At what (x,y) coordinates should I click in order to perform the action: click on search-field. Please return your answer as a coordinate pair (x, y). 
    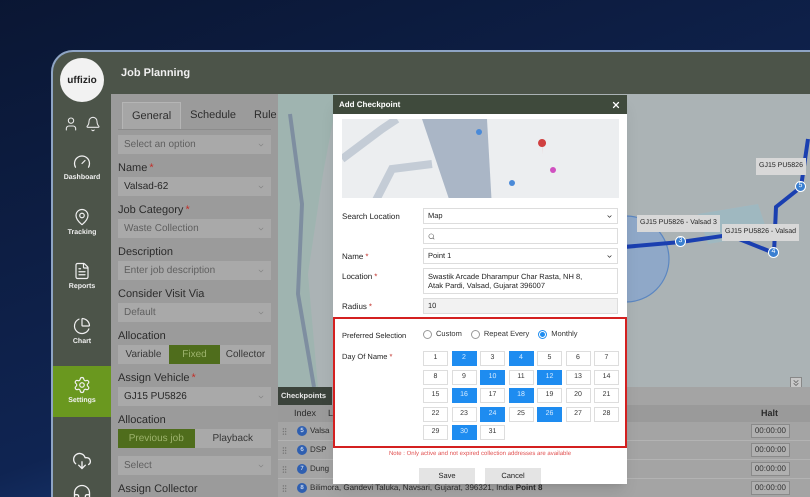
    Looking at the image, I should click on (520, 236).